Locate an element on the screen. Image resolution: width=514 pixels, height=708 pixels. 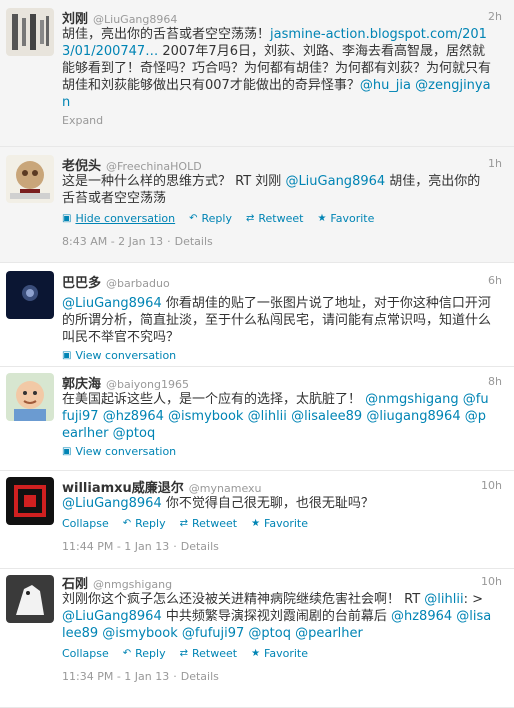
mention-link: @liugang8964 is located at coordinates (413, 416).